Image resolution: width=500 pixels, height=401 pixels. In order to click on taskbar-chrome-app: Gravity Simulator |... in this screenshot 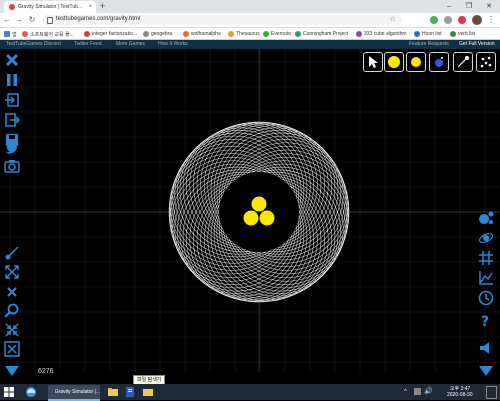, I will do `click(74, 393)`.